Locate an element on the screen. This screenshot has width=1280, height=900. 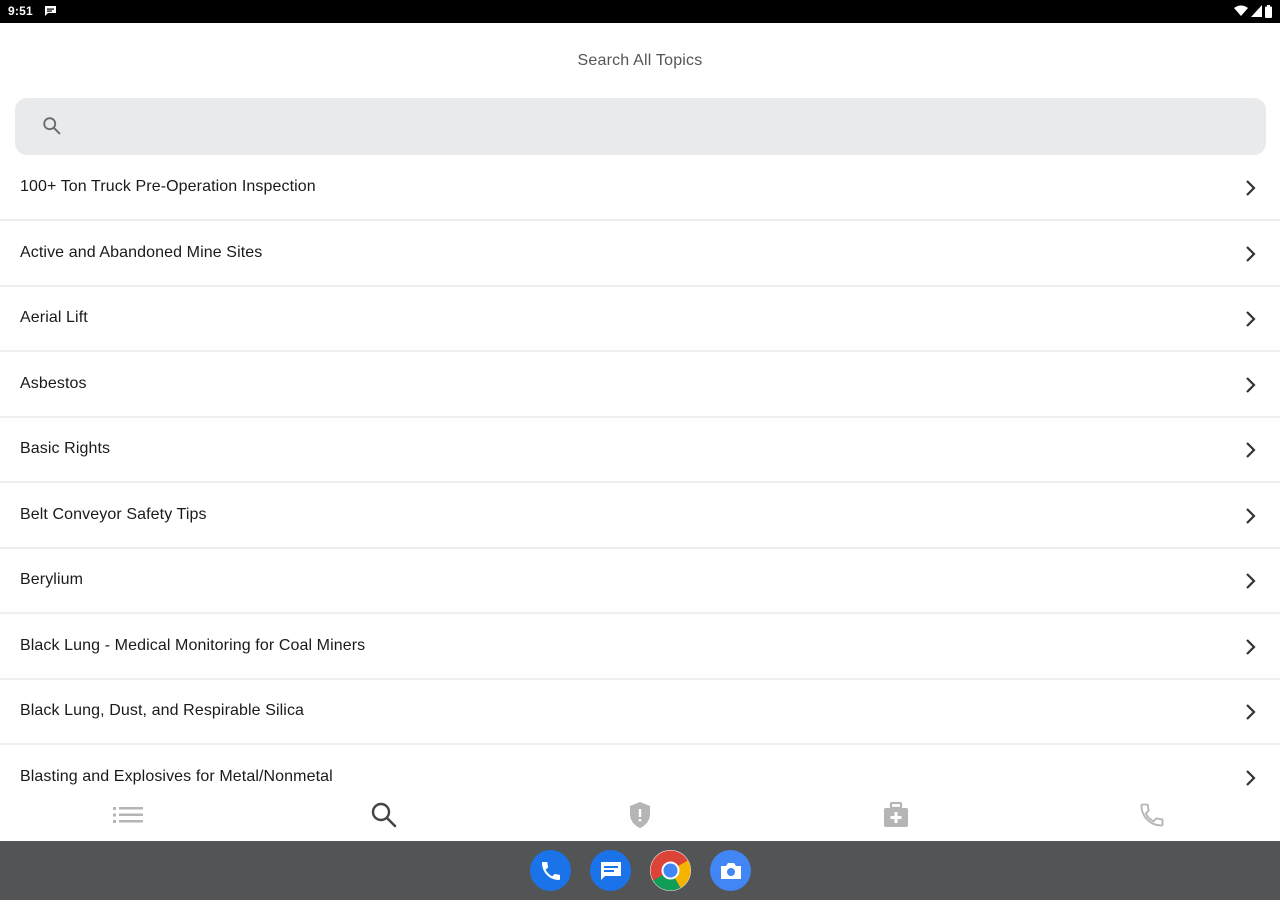
camera-icon is located at coordinates (730, 870).